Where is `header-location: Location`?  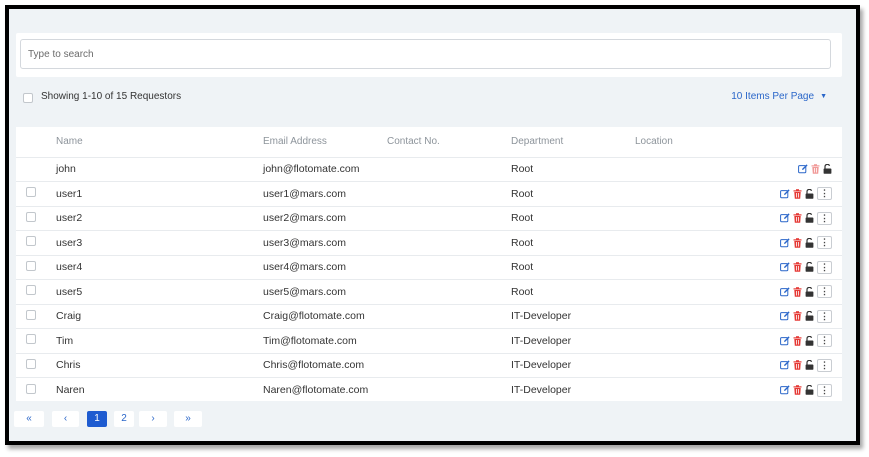 header-location: Location is located at coordinates (692, 142).